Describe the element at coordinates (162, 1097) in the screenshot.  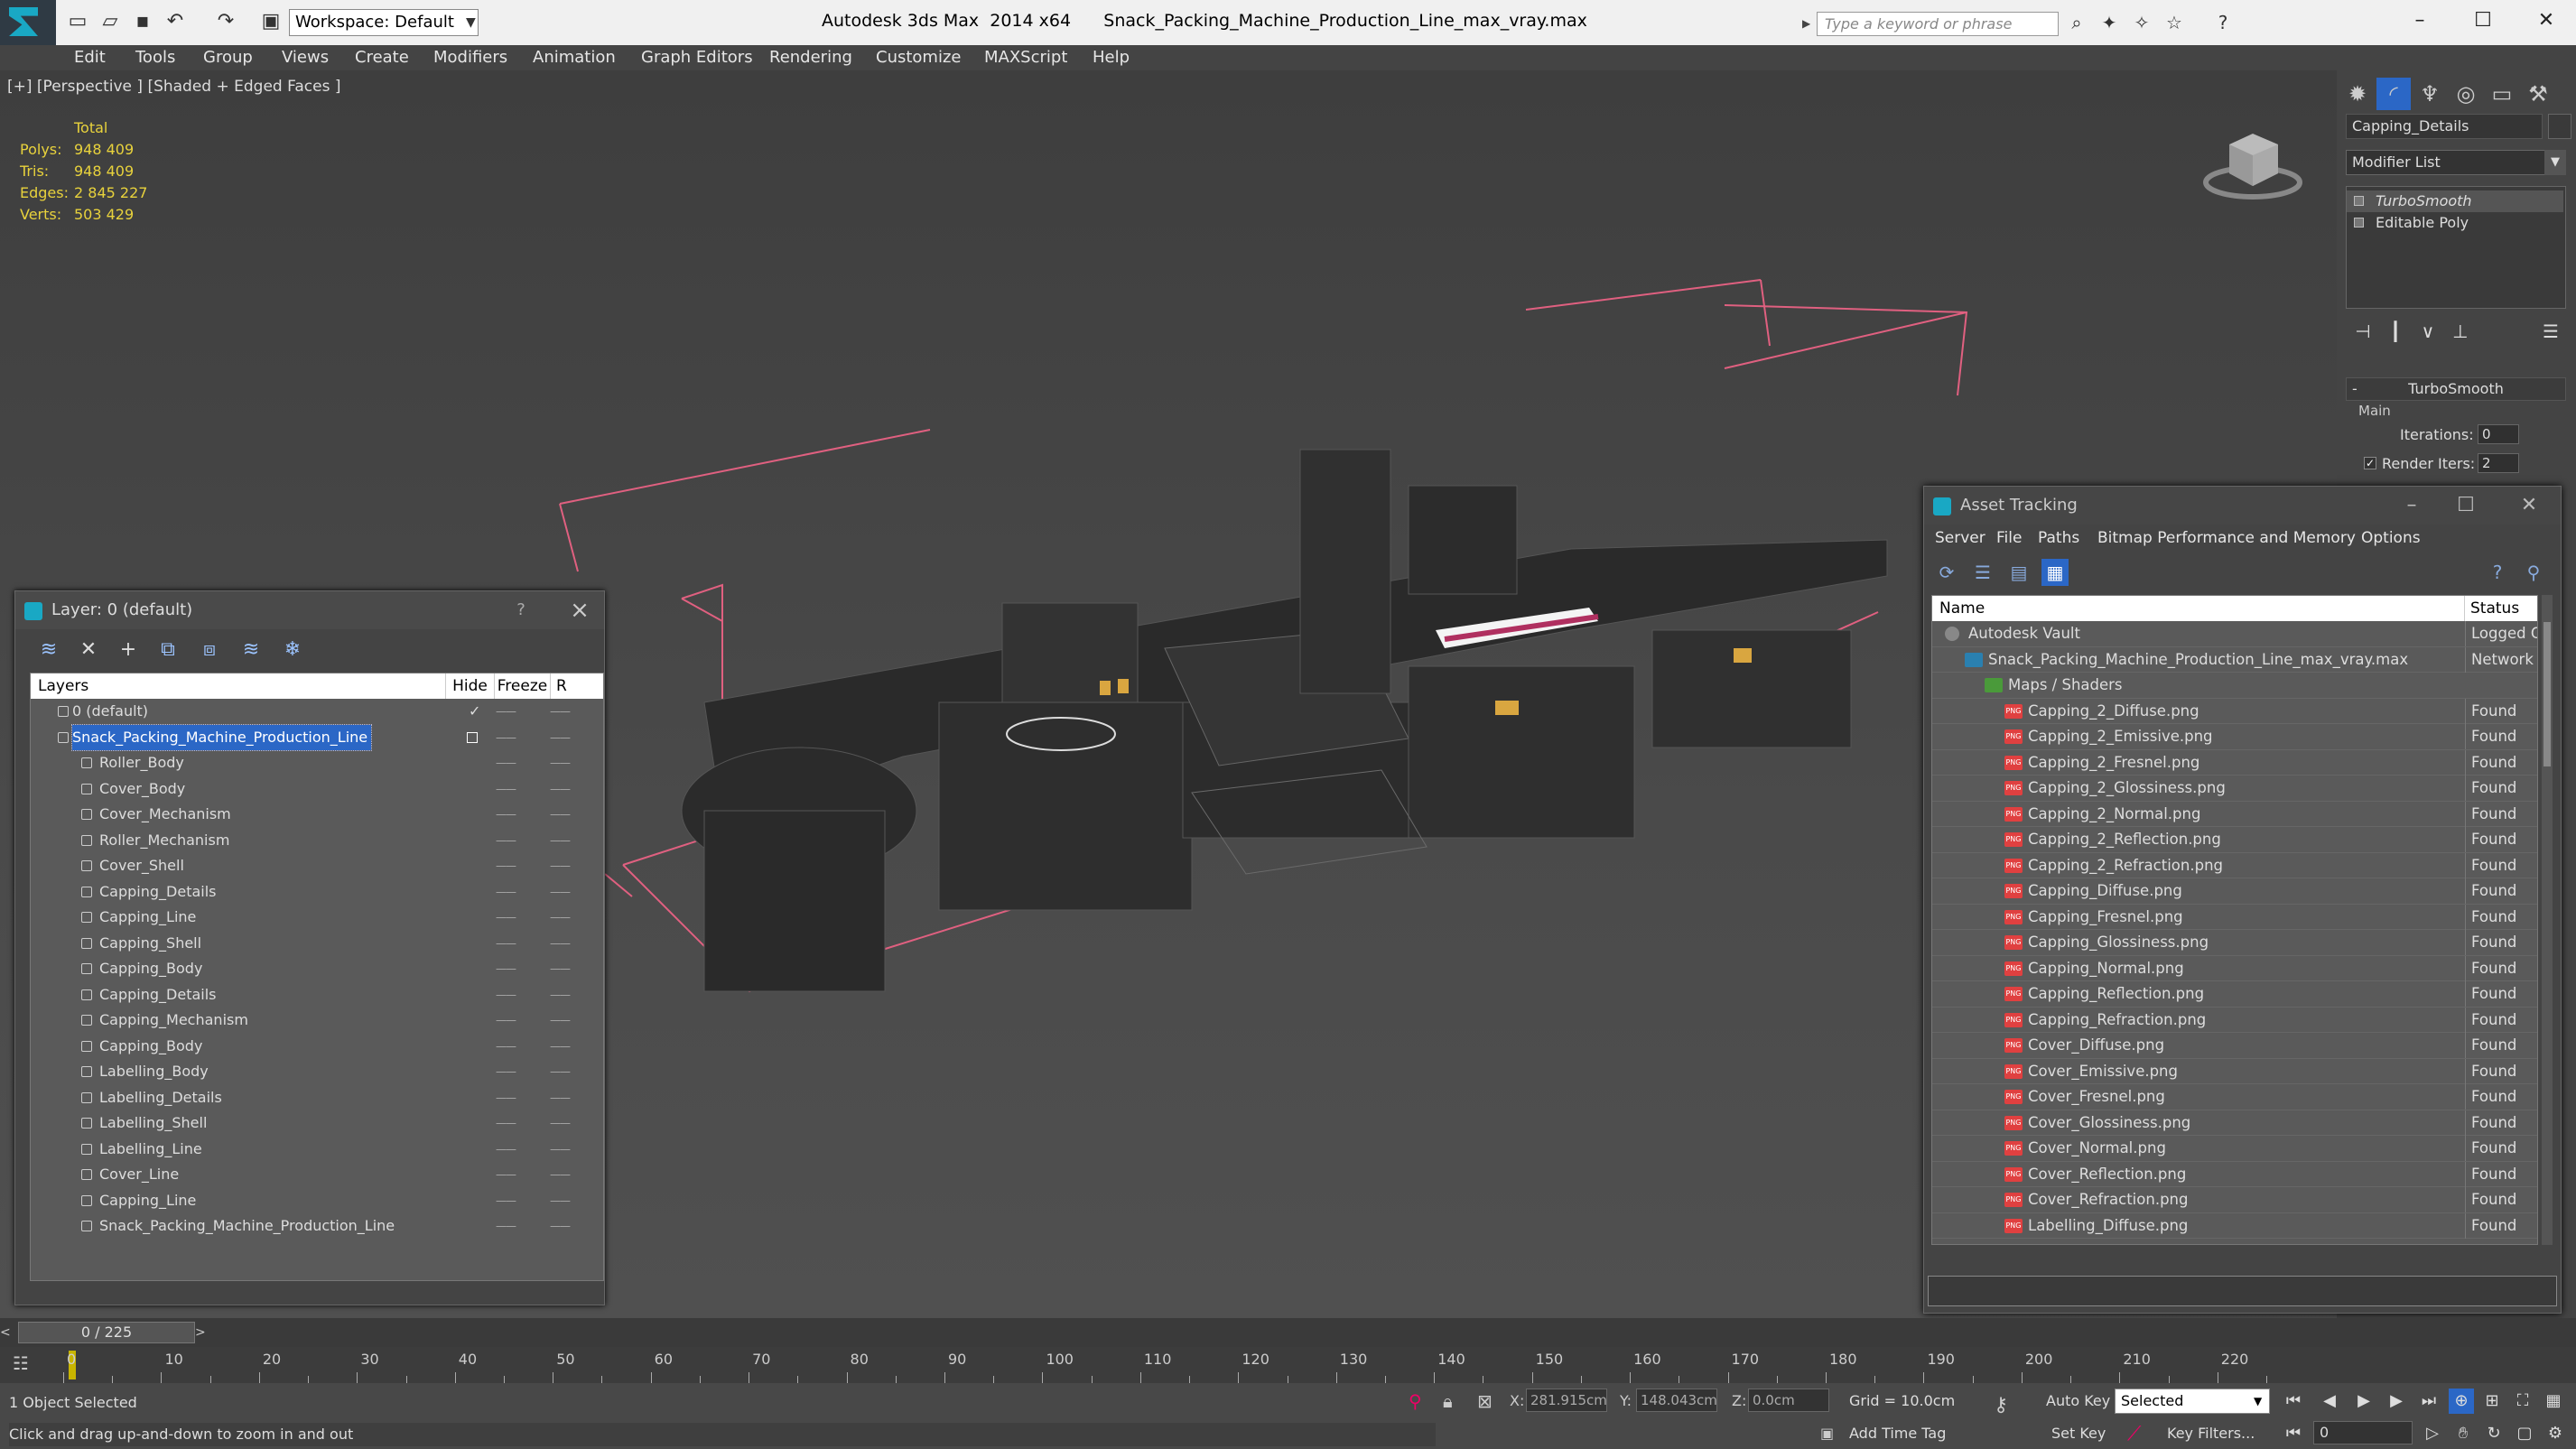
I see `layer-name: Labelling_Details` at that location.